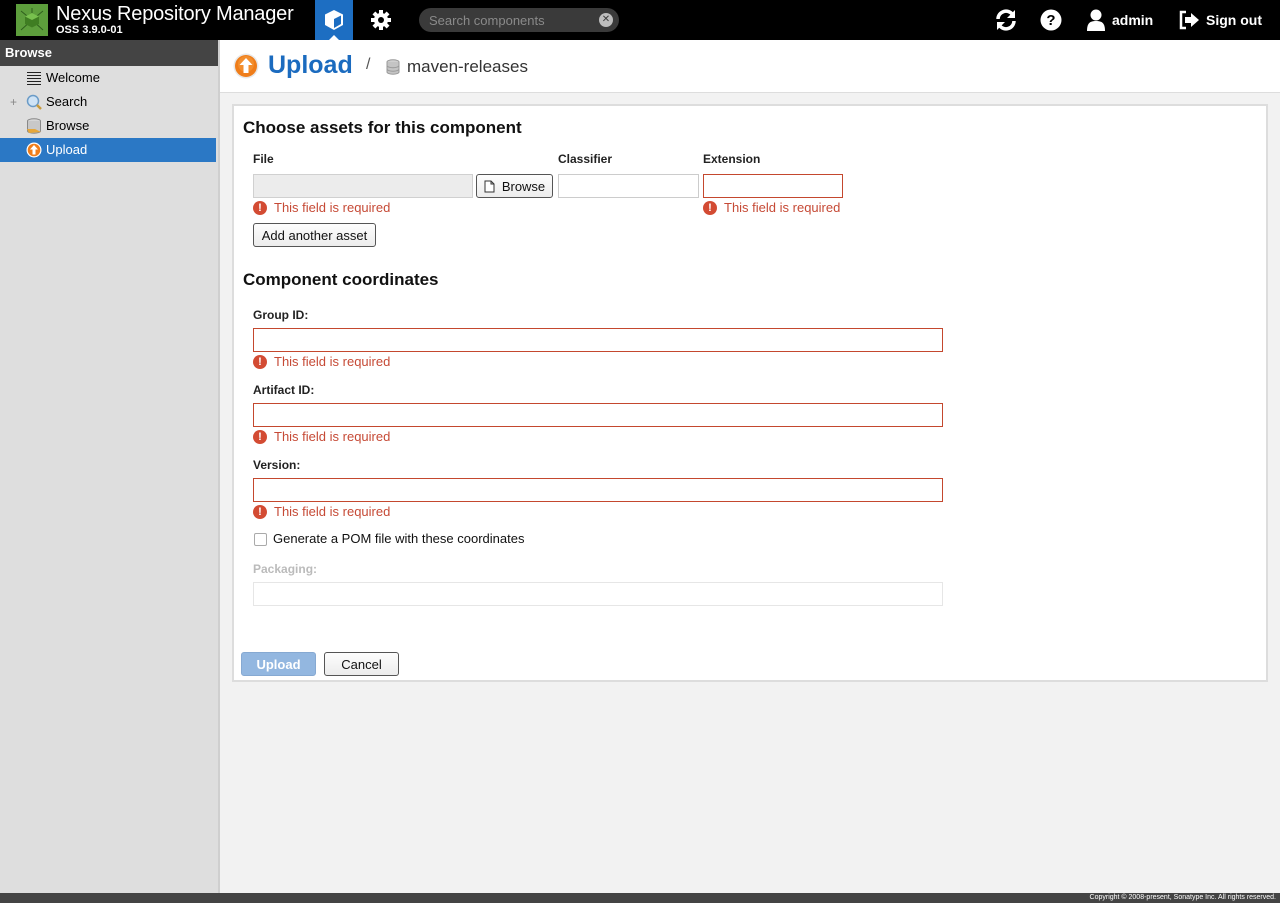  I want to click on help-icon: ?, so click(1051, 20).